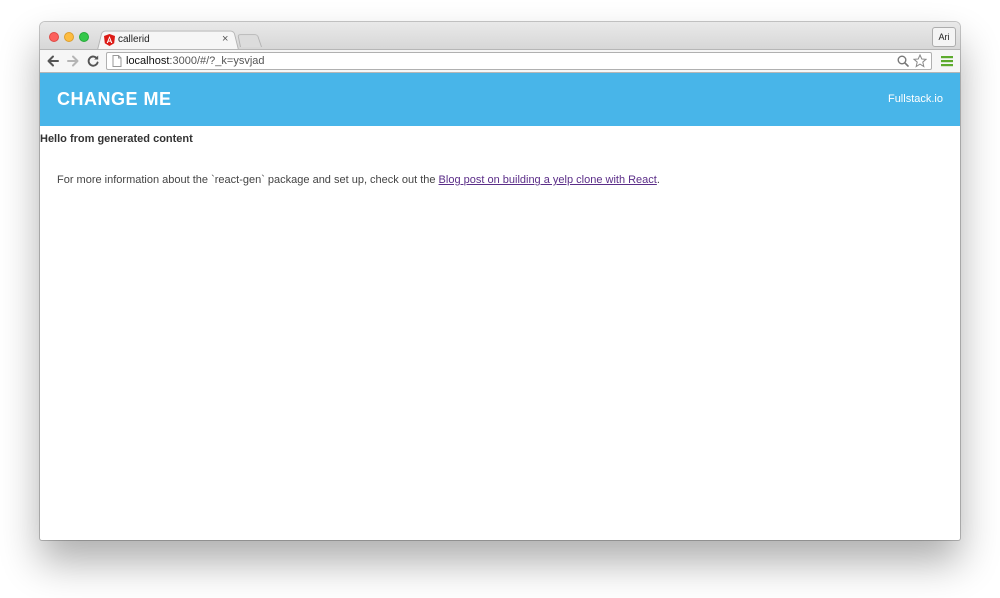 The image size is (1000, 598). What do you see at coordinates (114, 99) in the screenshot?
I see `brand-title: CHANGE ME` at bounding box center [114, 99].